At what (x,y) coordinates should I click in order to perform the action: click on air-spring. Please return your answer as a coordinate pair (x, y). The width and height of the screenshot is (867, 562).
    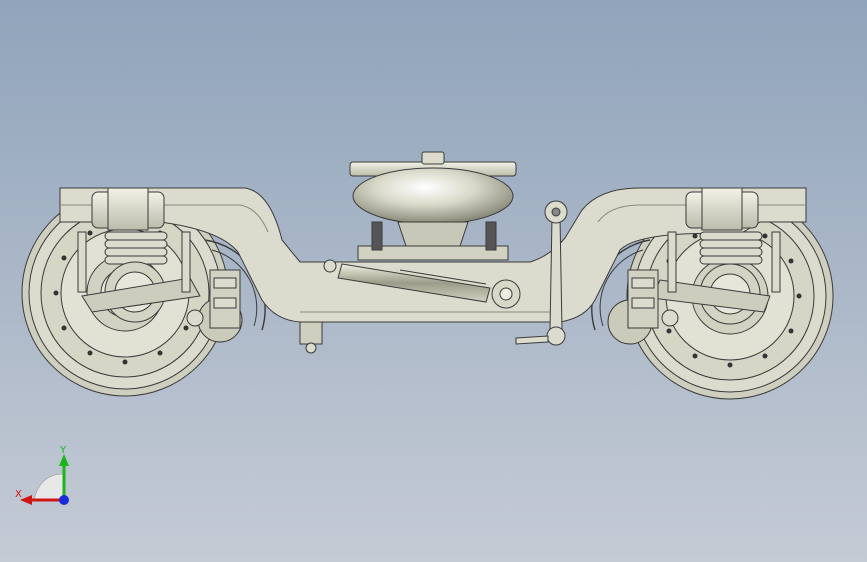
    Looking at the image, I should click on (433, 206).